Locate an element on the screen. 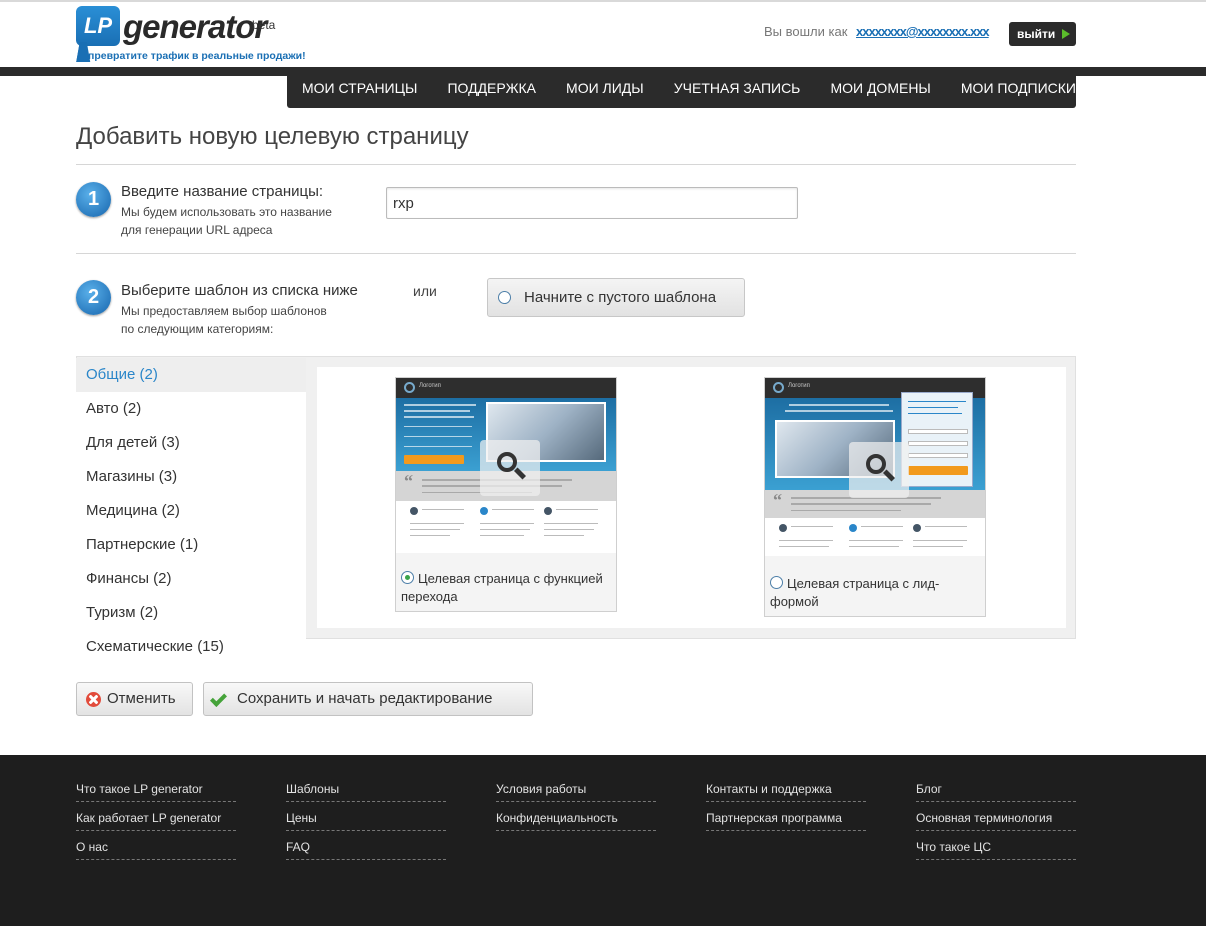  step-2-title: Выберите шаблон из списка ниже is located at coordinates (239, 290).